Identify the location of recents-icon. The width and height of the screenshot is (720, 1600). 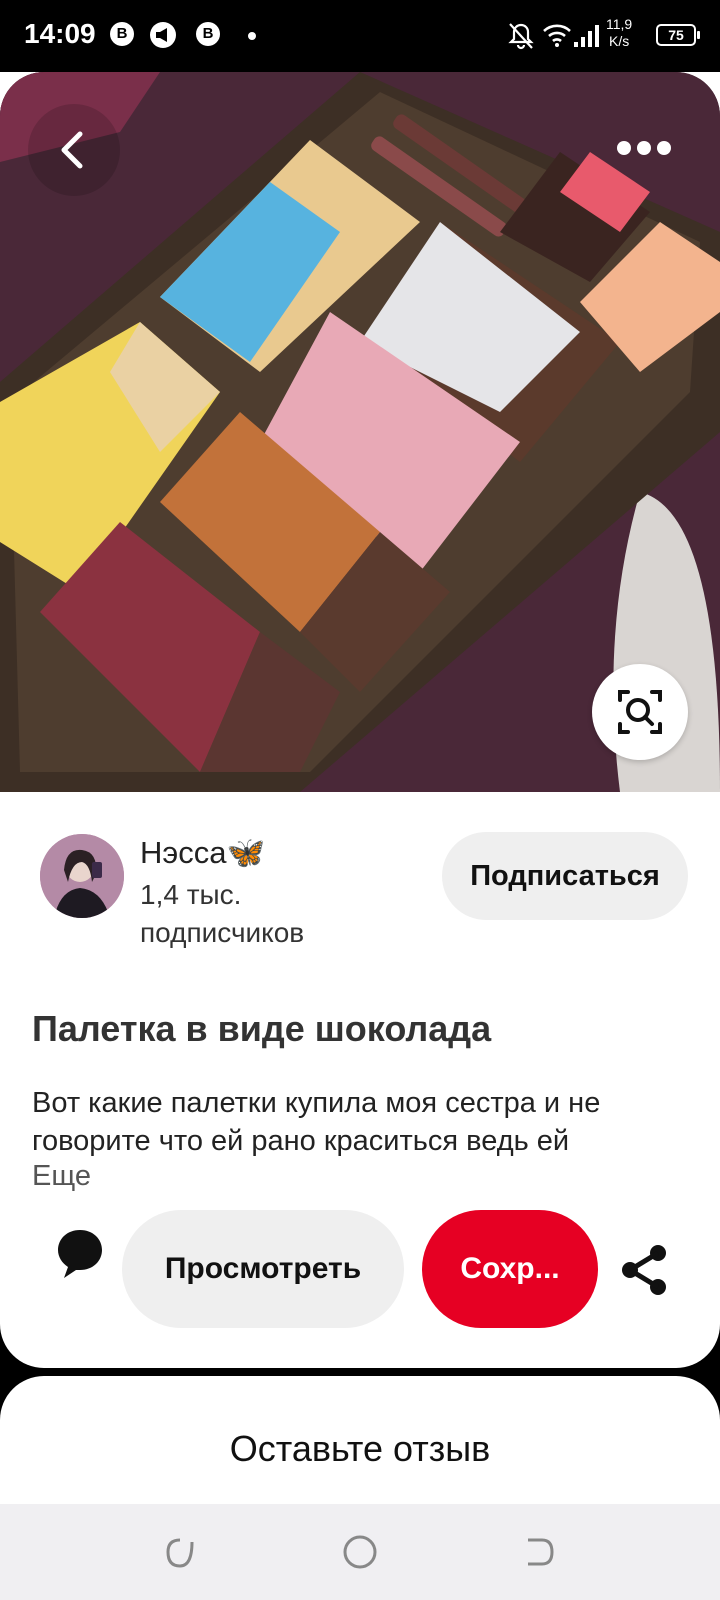
(180, 1553).